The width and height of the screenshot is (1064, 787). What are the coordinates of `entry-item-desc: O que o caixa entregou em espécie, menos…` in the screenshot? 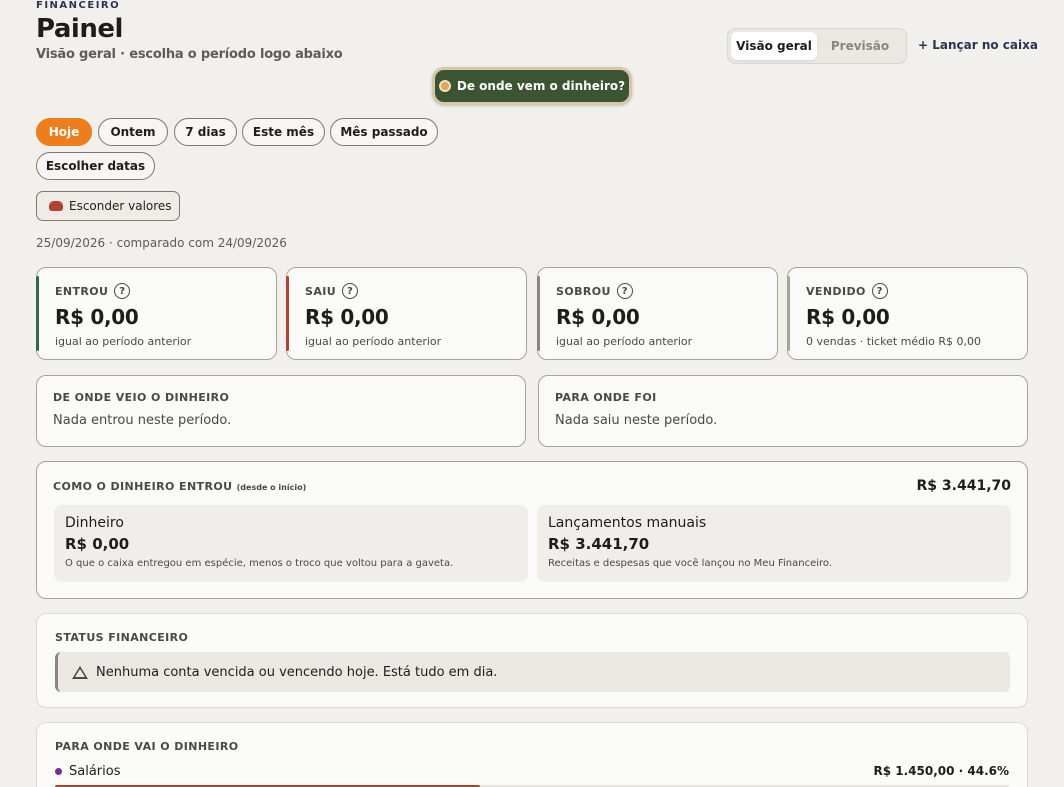 It's located at (259, 563).